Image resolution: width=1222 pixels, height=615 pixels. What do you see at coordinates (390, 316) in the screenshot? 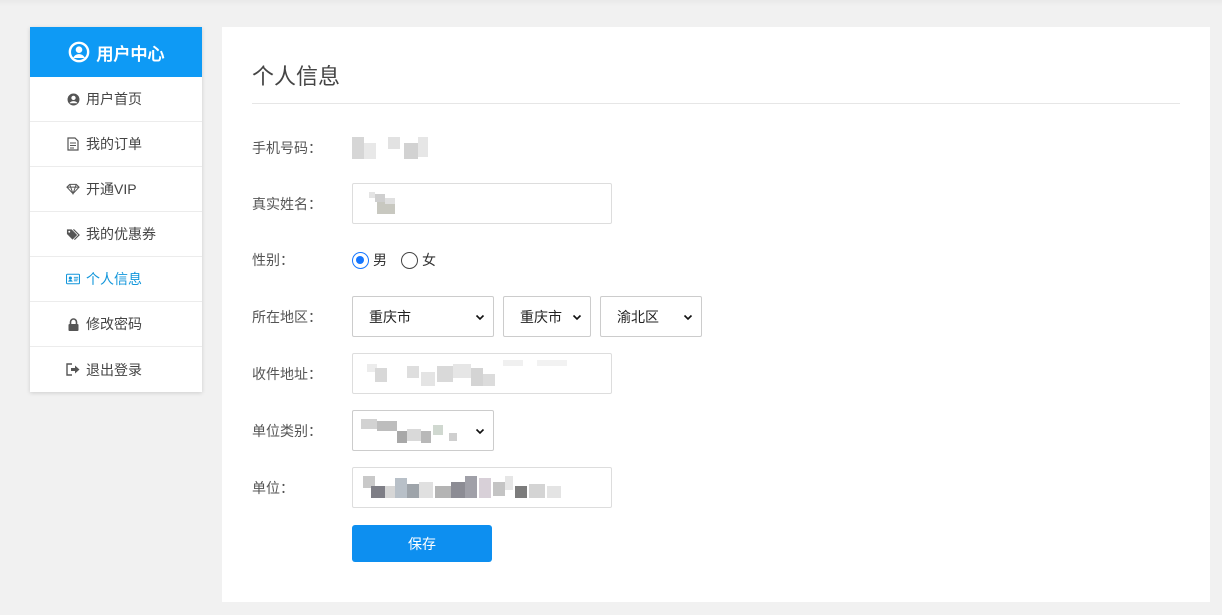
I see `province-value: 重庆市` at bounding box center [390, 316].